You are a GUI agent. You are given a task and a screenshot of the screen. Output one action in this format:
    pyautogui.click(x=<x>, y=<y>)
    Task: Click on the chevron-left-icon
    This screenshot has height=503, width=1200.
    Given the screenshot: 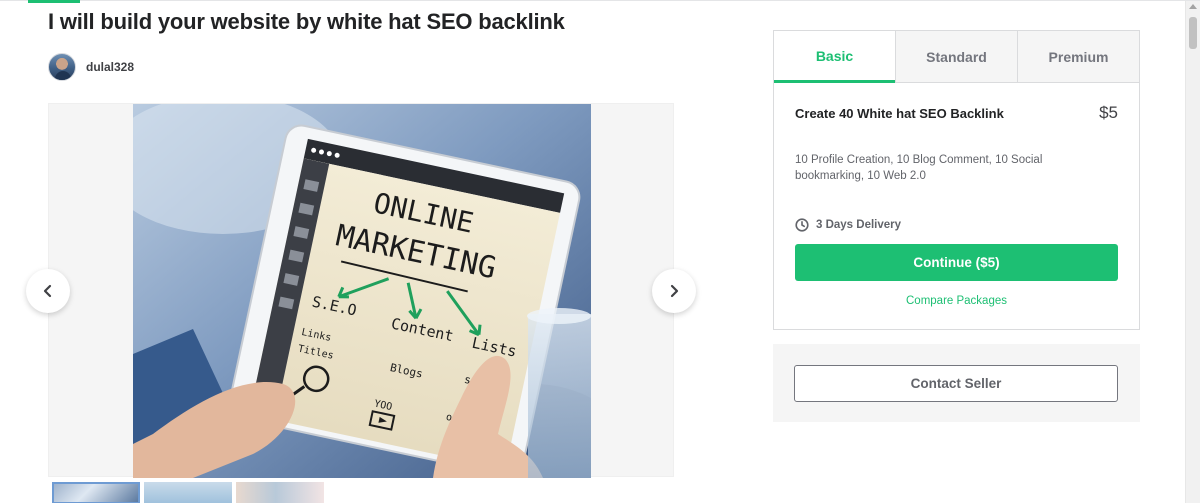 What is the action you would take?
    pyautogui.click(x=47, y=291)
    